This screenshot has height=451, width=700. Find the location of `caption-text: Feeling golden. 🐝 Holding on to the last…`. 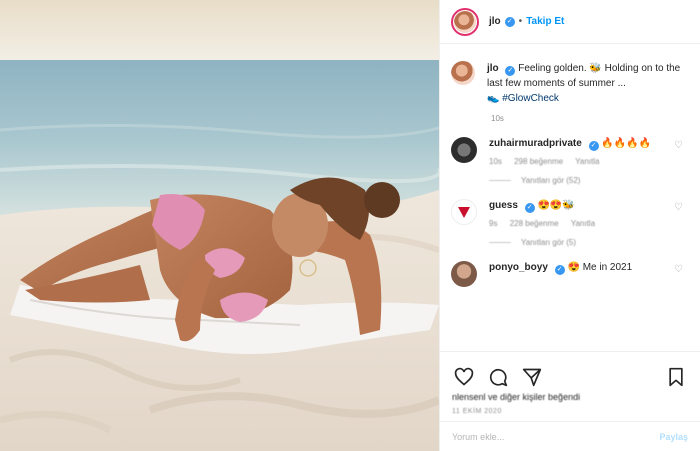

caption-text: Feeling golden. 🐝 Holding on to the last… is located at coordinates (584, 76).